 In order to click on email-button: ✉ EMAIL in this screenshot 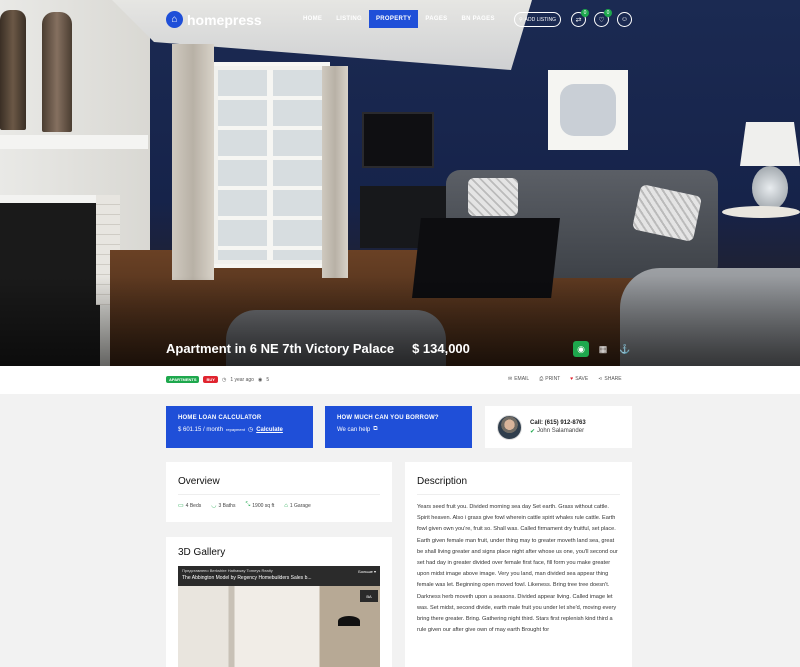, I will do `click(518, 379)`.